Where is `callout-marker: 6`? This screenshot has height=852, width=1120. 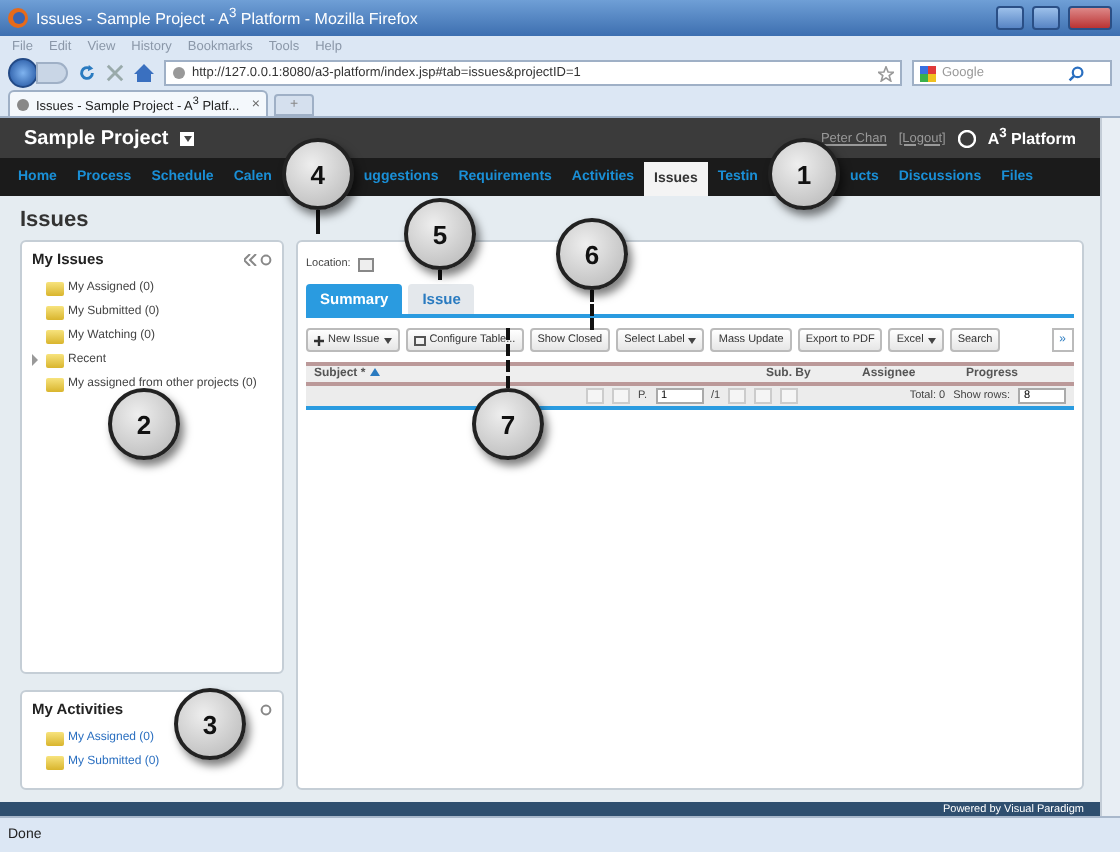 callout-marker: 6 is located at coordinates (592, 254).